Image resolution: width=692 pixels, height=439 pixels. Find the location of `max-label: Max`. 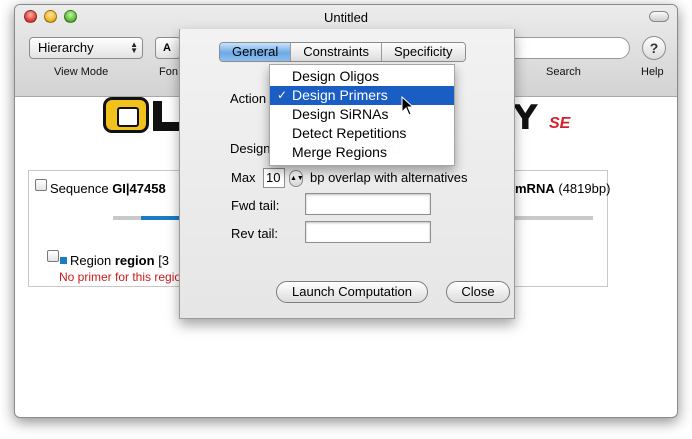

max-label: Max is located at coordinates (243, 177).